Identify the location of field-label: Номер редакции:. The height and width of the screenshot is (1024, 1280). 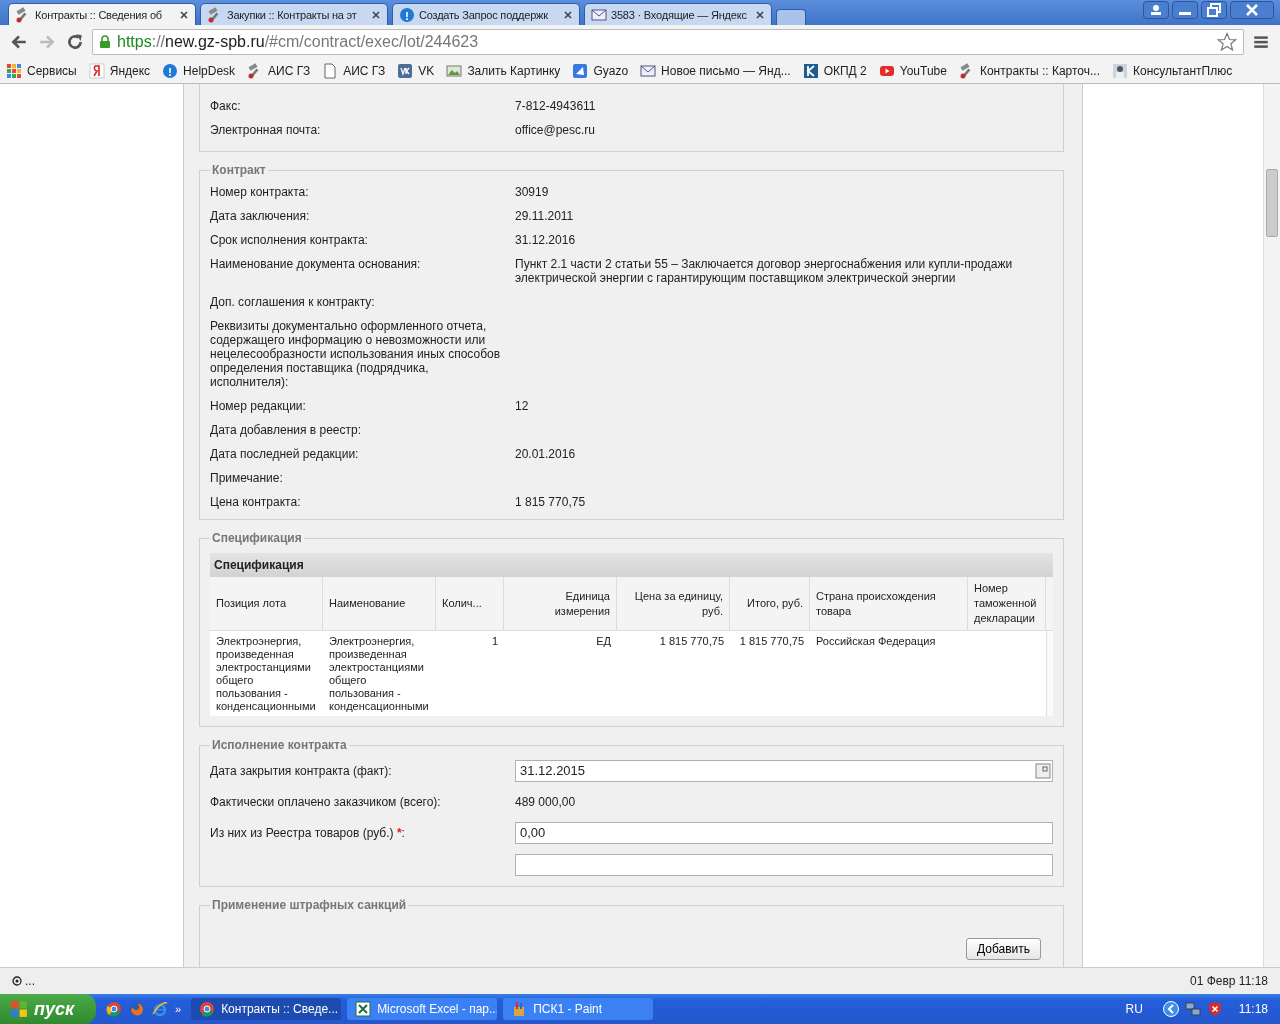
(258, 406).